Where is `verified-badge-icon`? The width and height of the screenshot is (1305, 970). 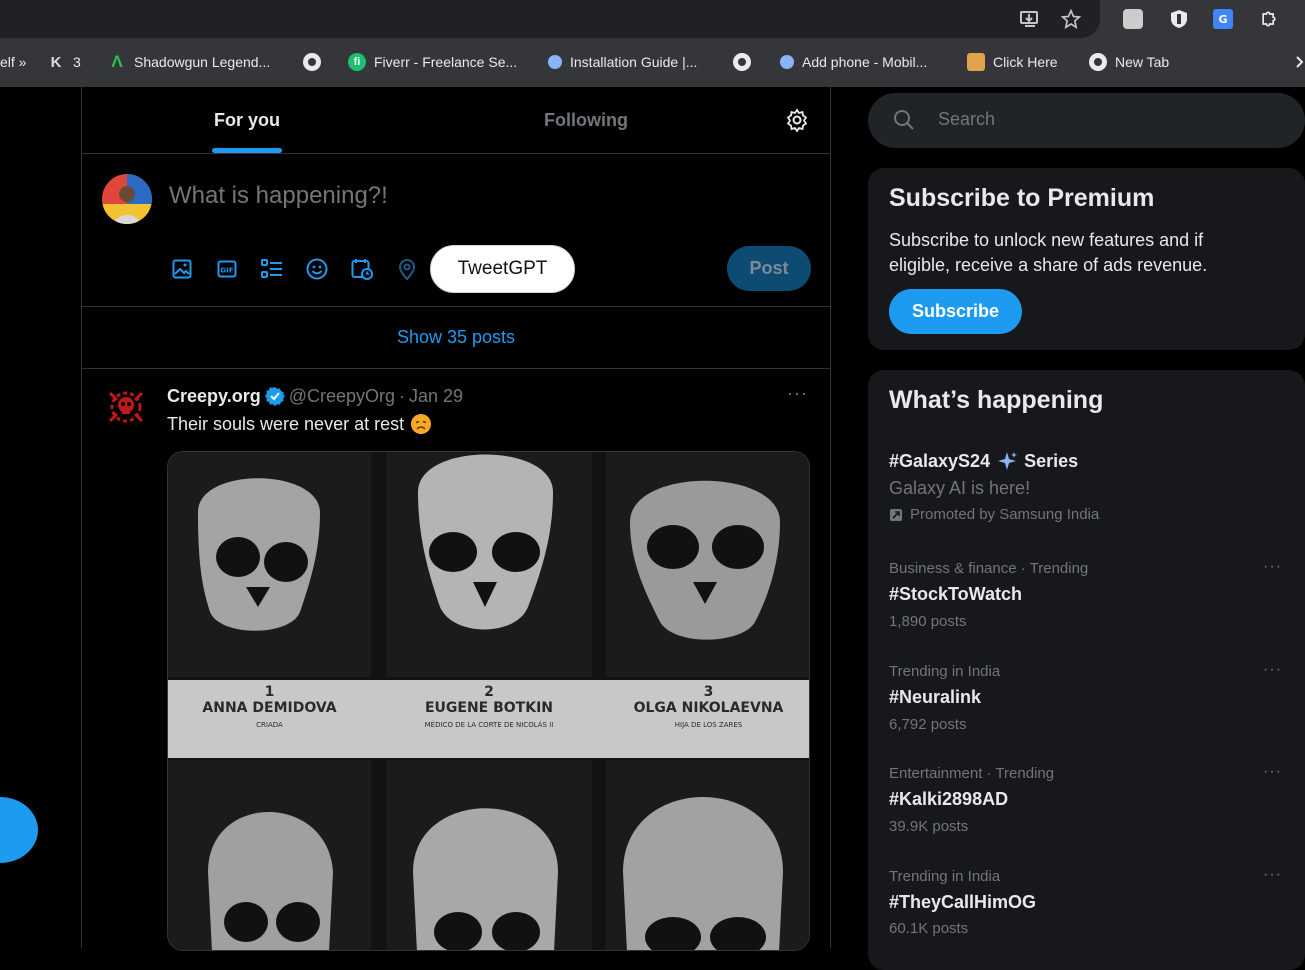
verified-badge-icon is located at coordinates (274, 396).